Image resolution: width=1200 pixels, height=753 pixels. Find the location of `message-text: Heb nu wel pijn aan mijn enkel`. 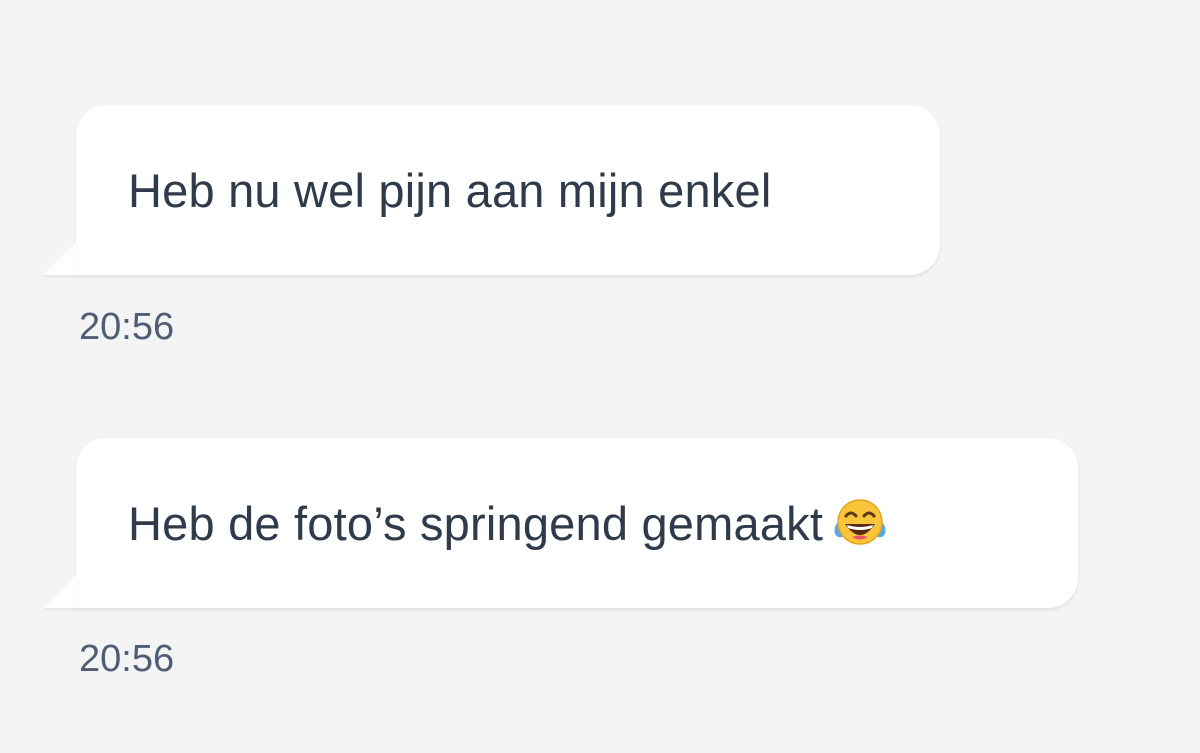

message-text: Heb nu wel pijn aan mijn enkel is located at coordinates (450, 190).